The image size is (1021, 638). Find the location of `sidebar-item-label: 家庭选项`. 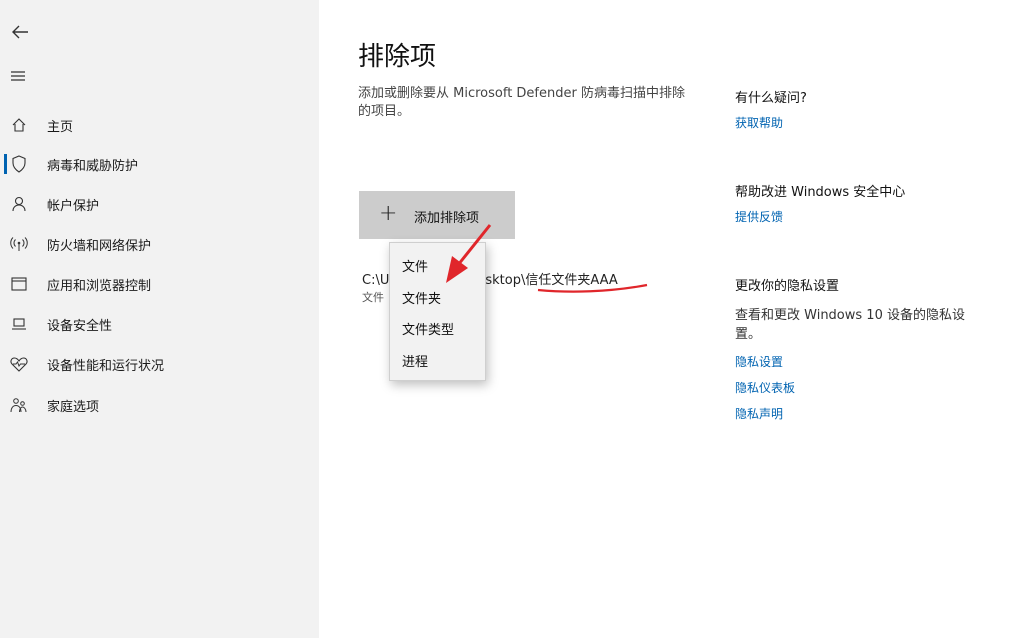

sidebar-item-label: 家庭选项 is located at coordinates (73, 407).